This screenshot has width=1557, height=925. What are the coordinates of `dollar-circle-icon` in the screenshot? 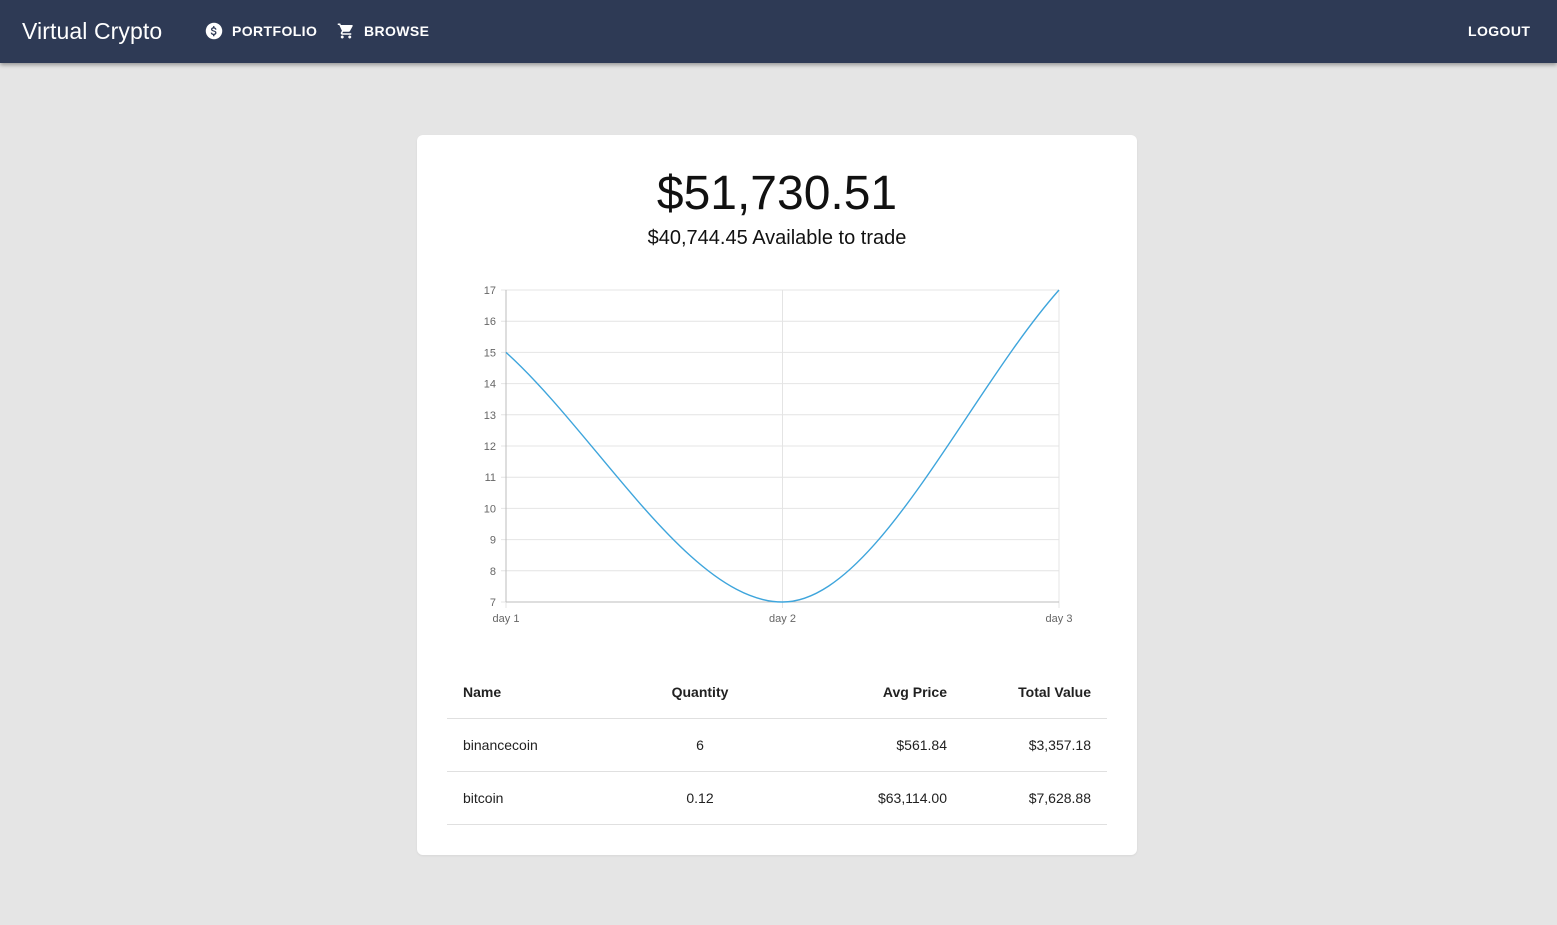 It's located at (214, 31).